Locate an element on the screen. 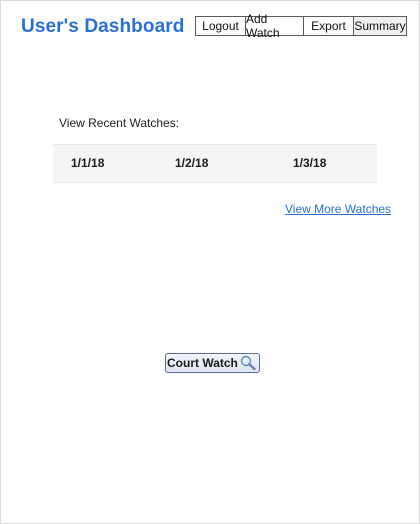 The width and height of the screenshot is (420, 524). court-watch-label: Court Watch is located at coordinates (202, 363).